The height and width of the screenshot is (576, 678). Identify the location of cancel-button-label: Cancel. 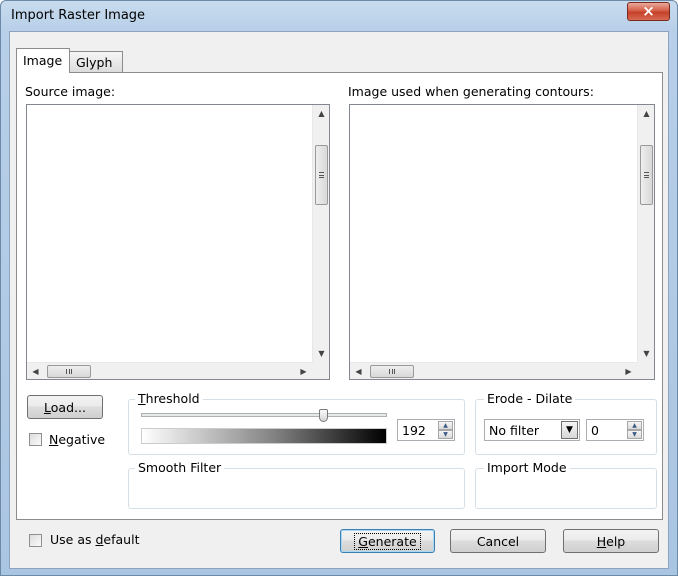
(498, 541).